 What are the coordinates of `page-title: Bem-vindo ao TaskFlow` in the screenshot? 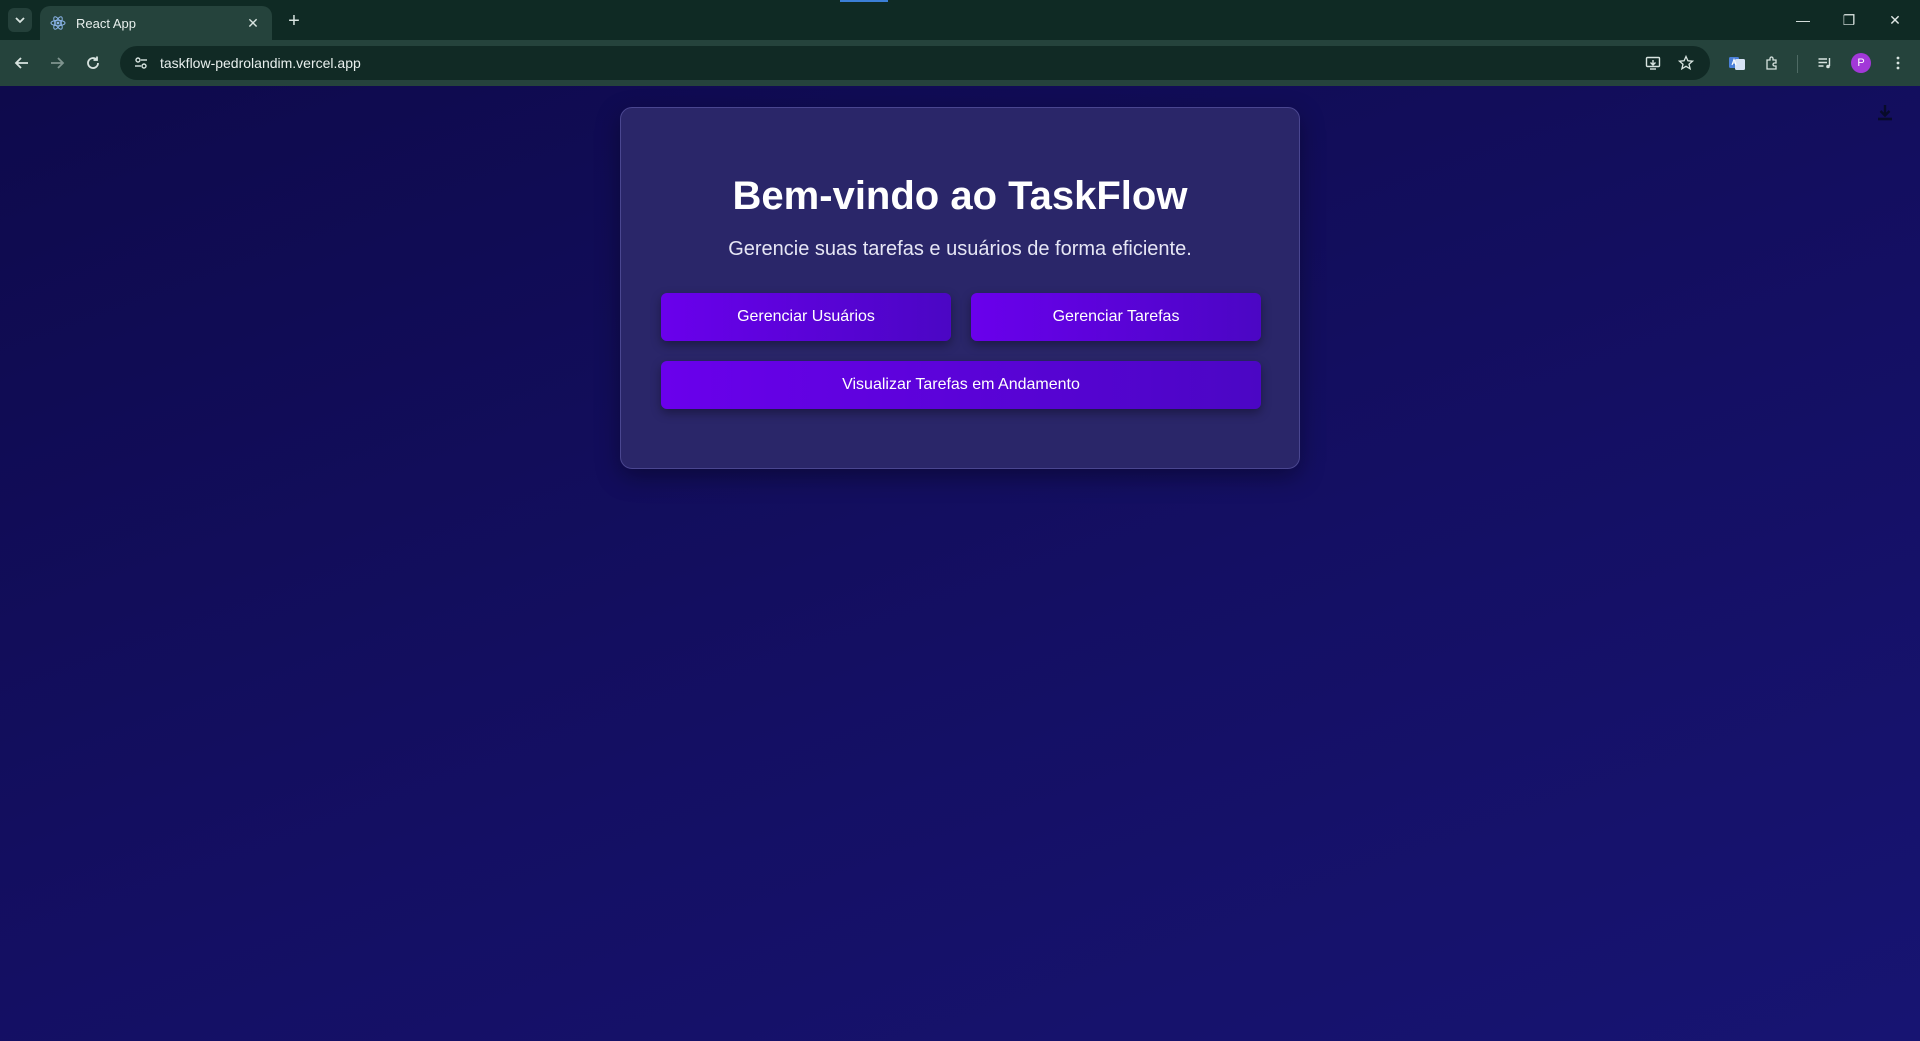 It's located at (960, 196).